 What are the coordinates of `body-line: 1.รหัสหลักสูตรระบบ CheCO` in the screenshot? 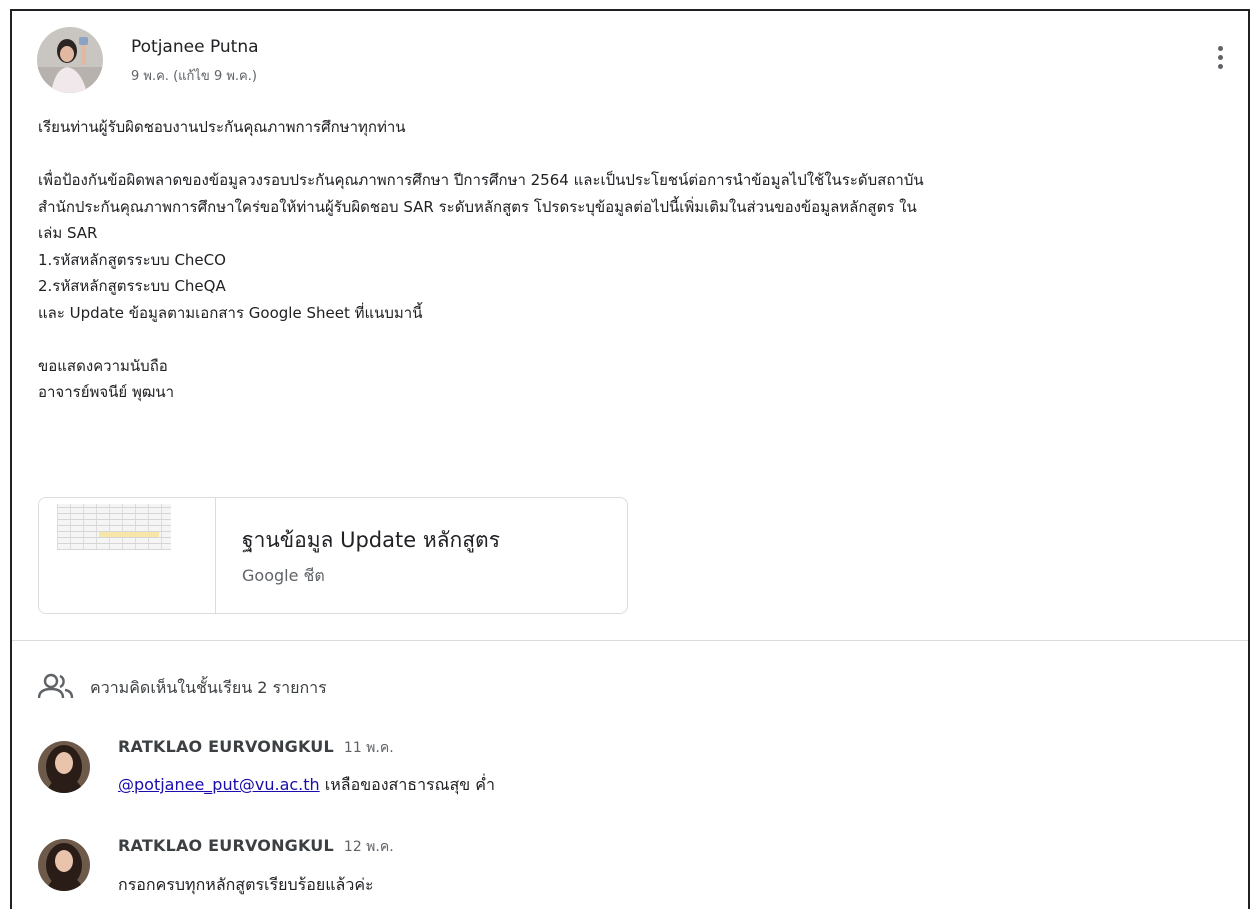 It's located at (132, 259).